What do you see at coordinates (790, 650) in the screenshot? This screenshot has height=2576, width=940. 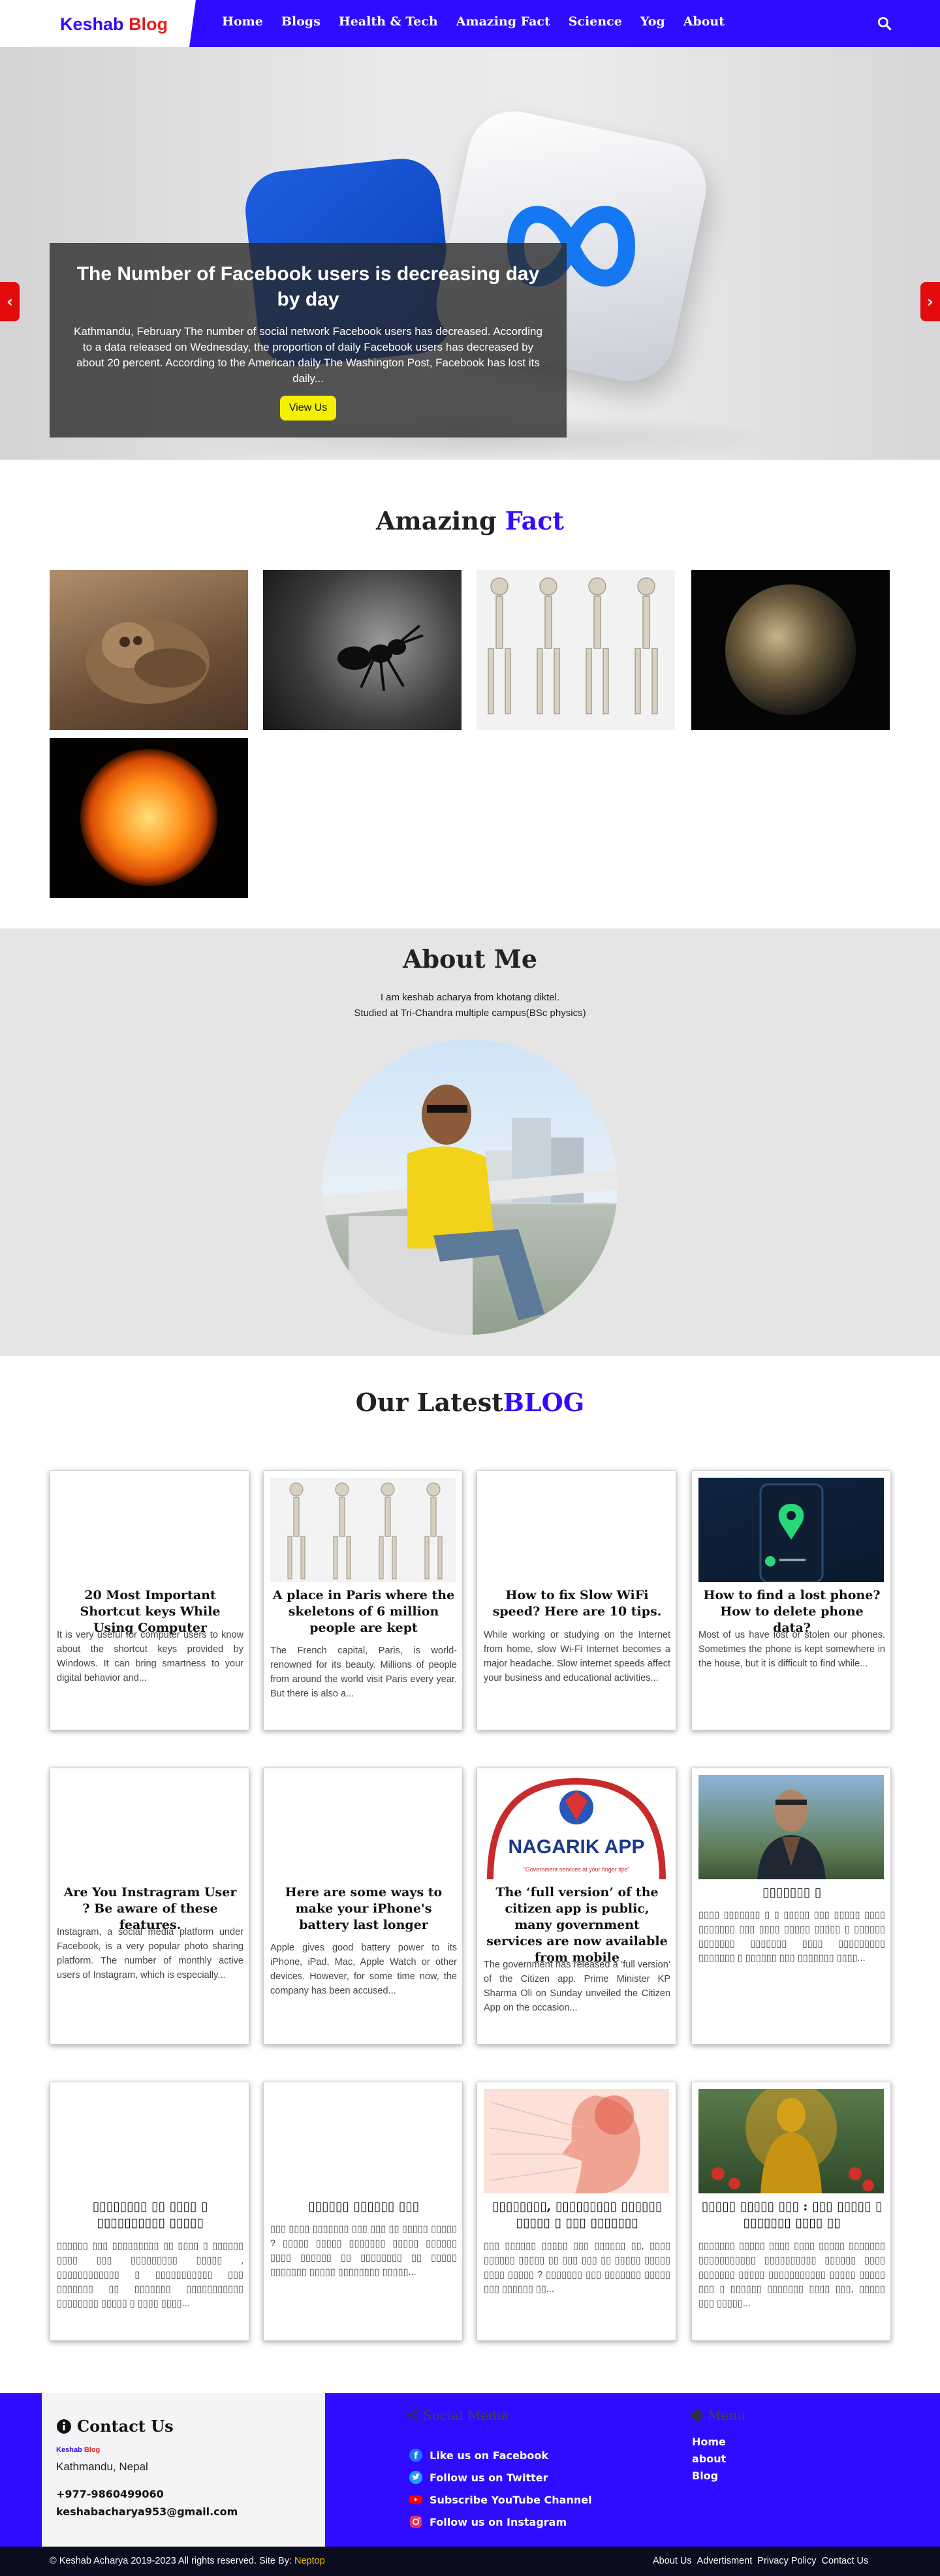 I see `fact-image-planet` at bounding box center [790, 650].